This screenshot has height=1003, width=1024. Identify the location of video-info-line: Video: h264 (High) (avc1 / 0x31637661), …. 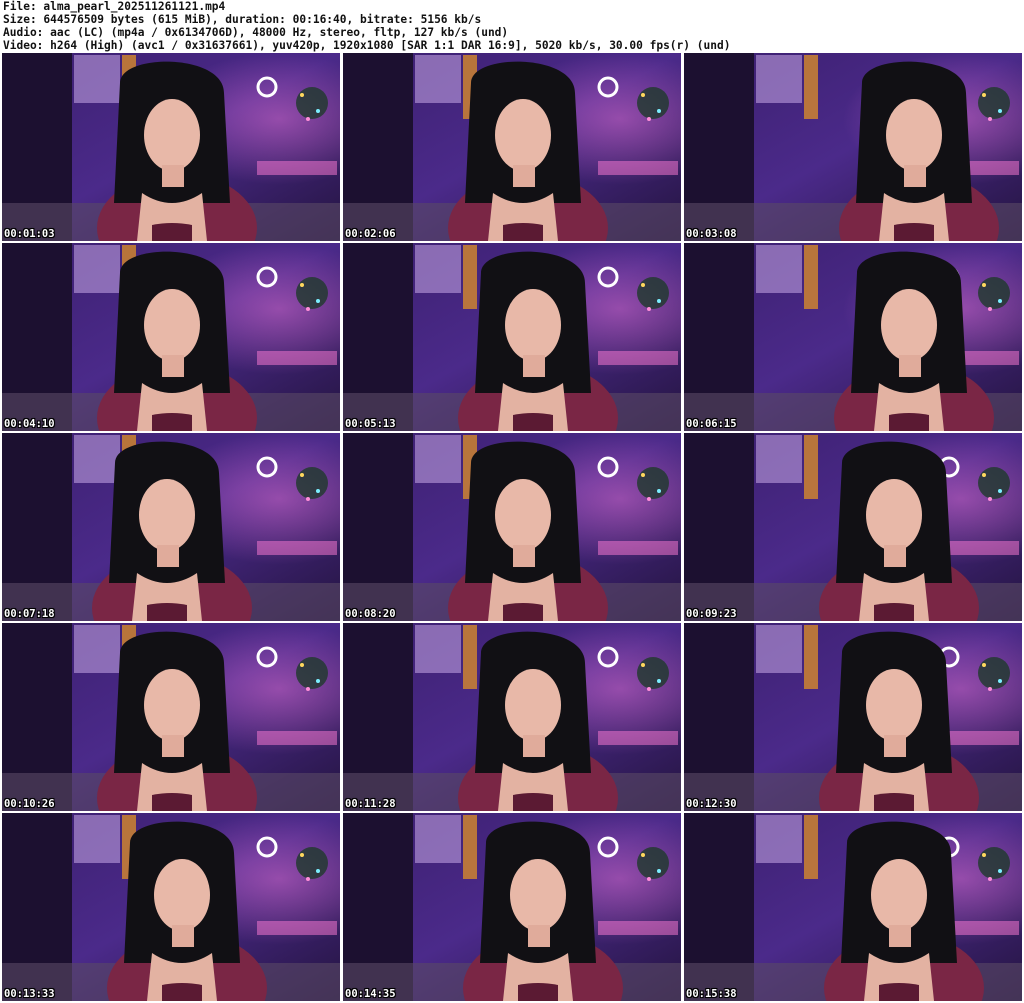
(367, 45).